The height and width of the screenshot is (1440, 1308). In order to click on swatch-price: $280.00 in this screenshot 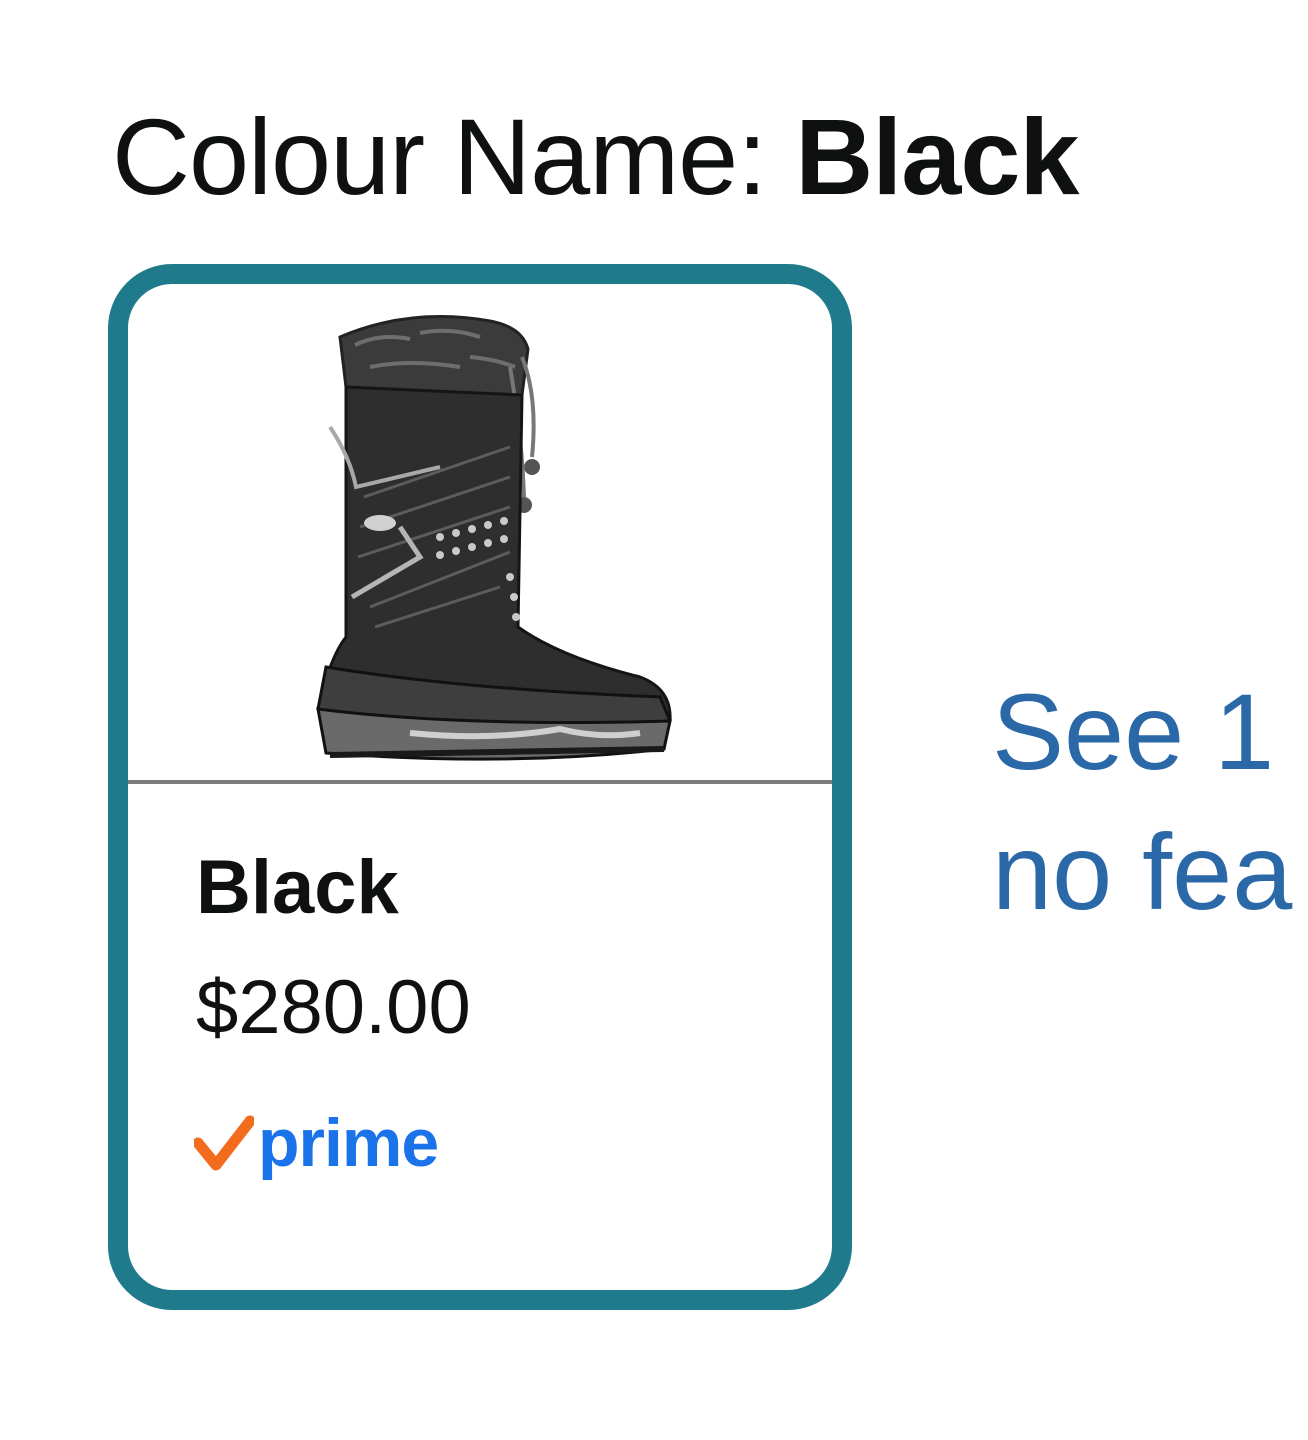, I will do `click(333, 1007)`.